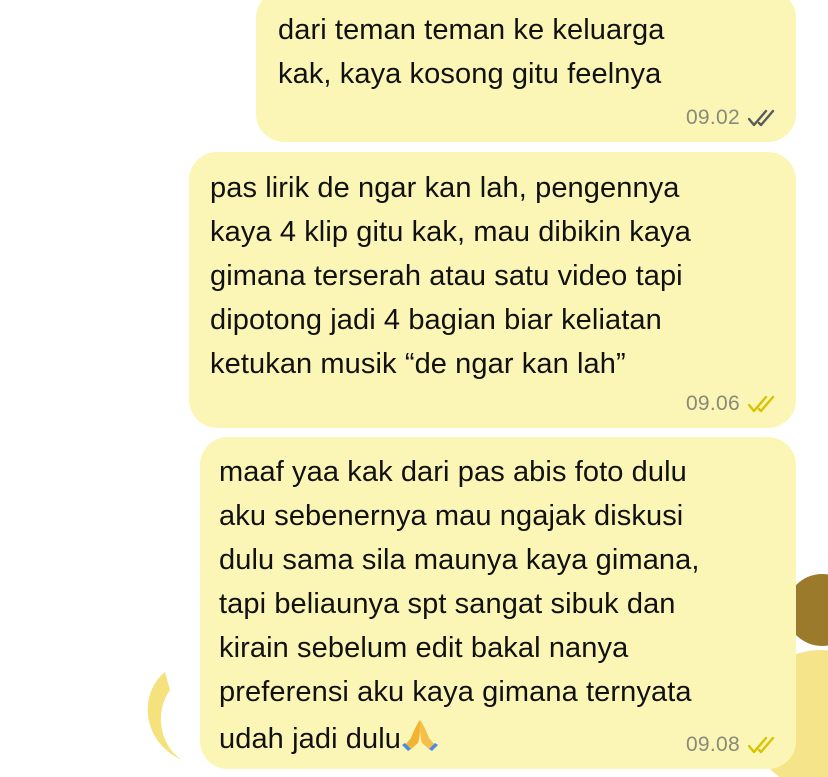 This screenshot has width=828, height=777. I want to click on message-meta: 09.06, so click(732, 404).